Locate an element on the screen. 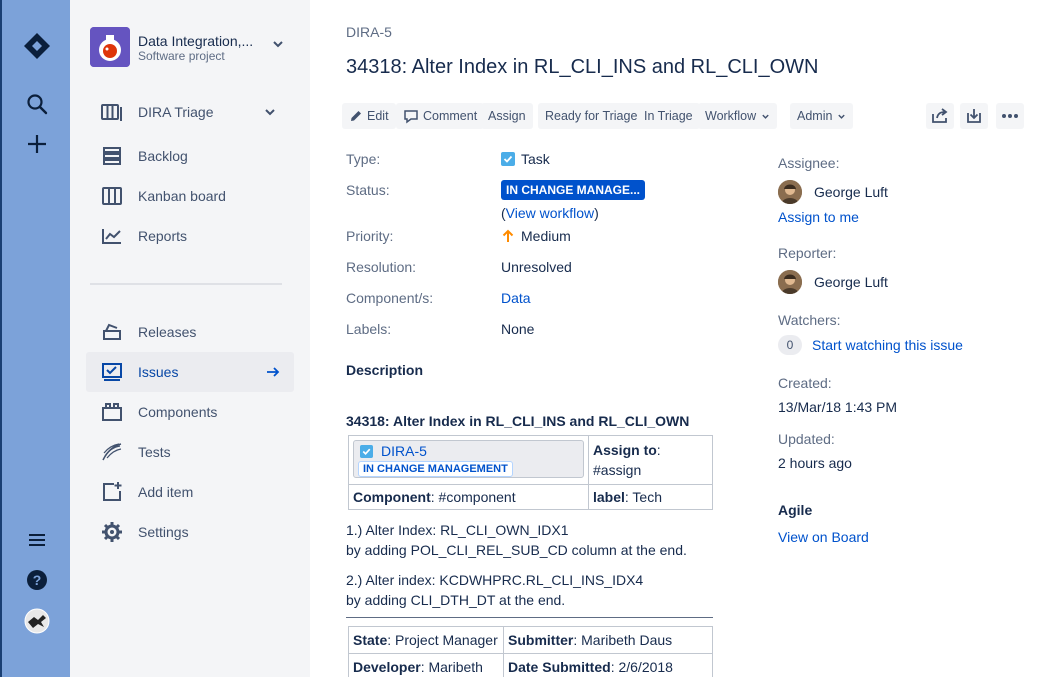  jira-logo-icon is located at coordinates (37, 46).